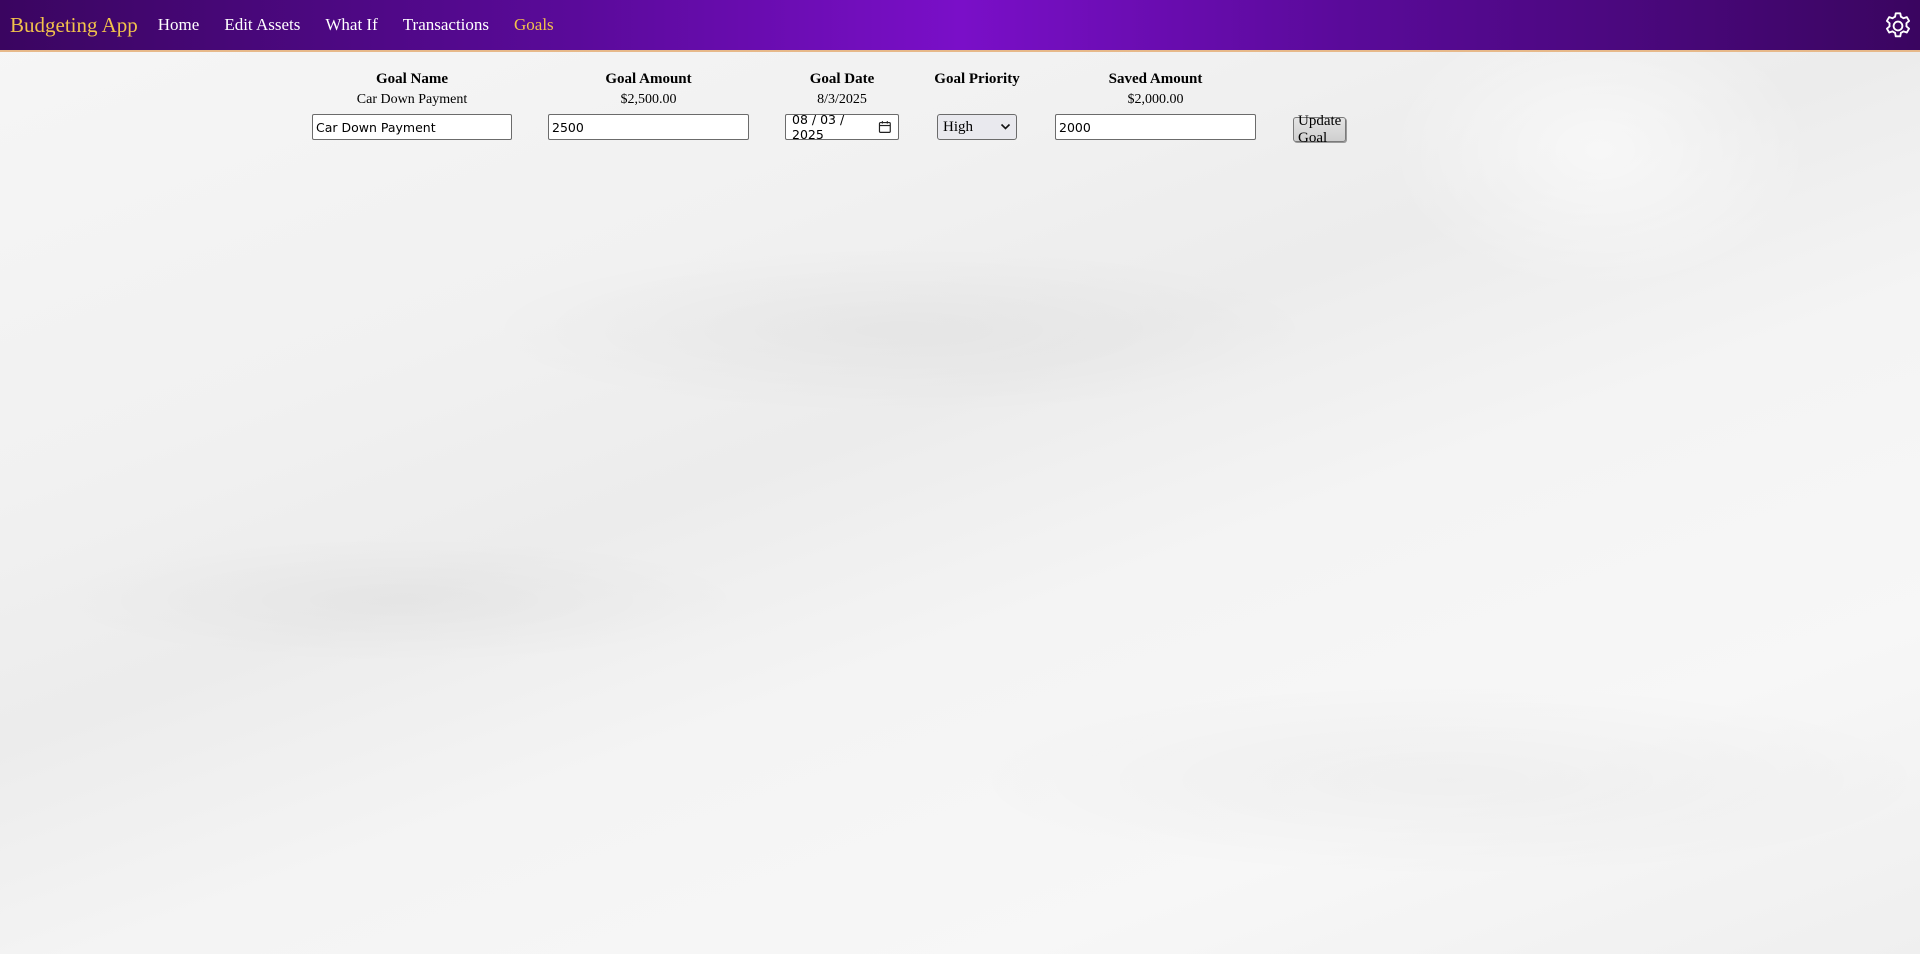 The width and height of the screenshot is (1920, 954). What do you see at coordinates (534, 25) in the screenshot?
I see `nav-goals: Goals` at bounding box center [534, 25].